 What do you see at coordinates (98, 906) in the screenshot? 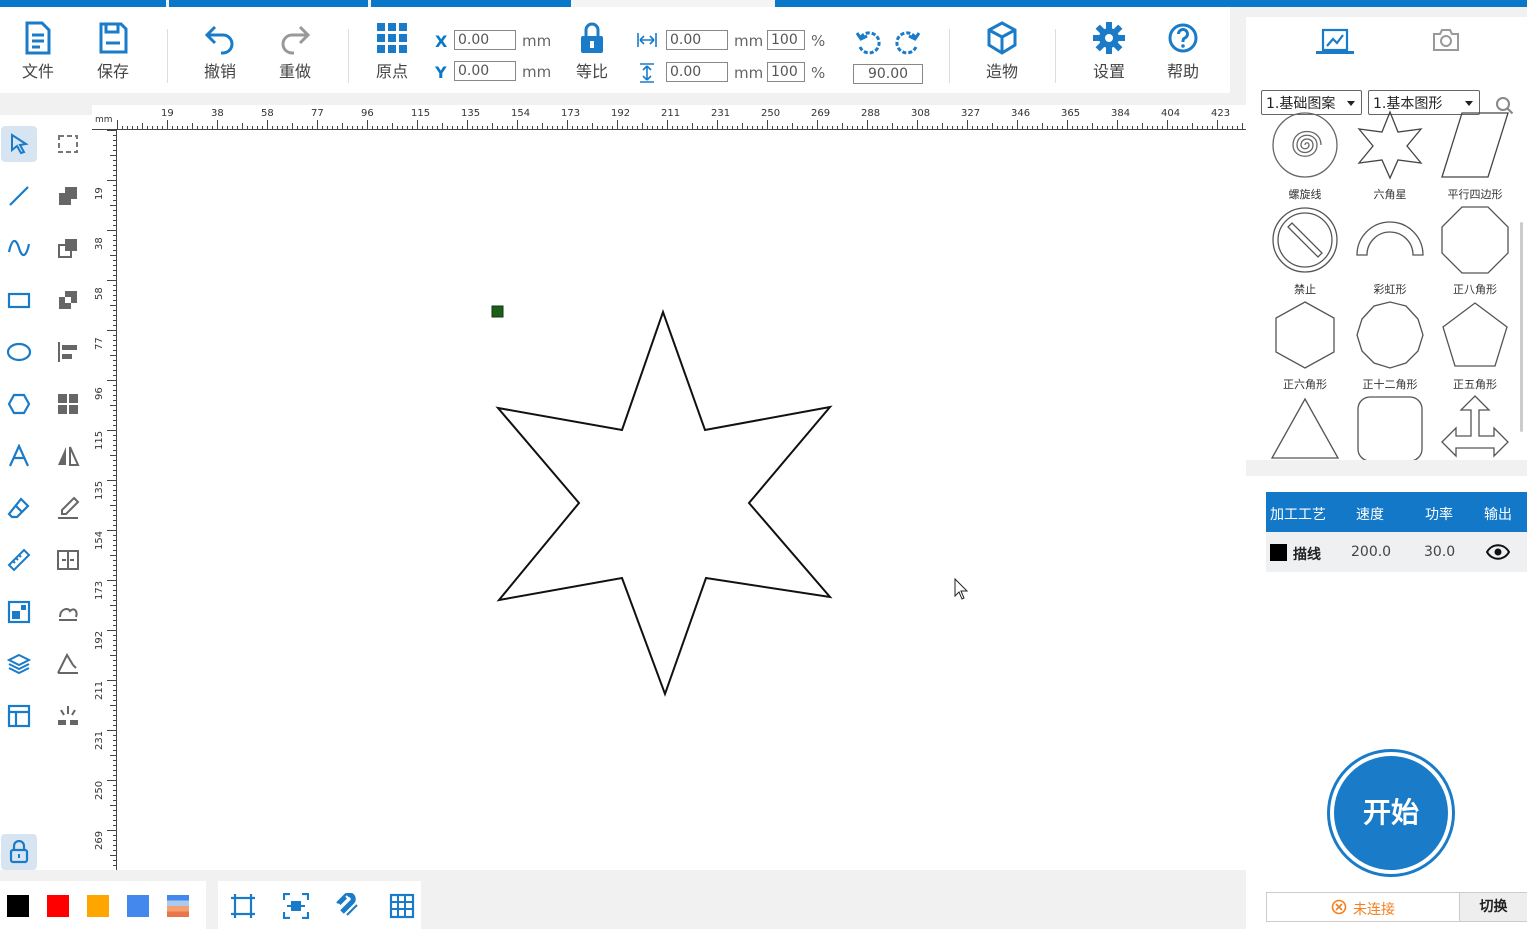
I see `swatch-orange` at bounding box center [98, 906].